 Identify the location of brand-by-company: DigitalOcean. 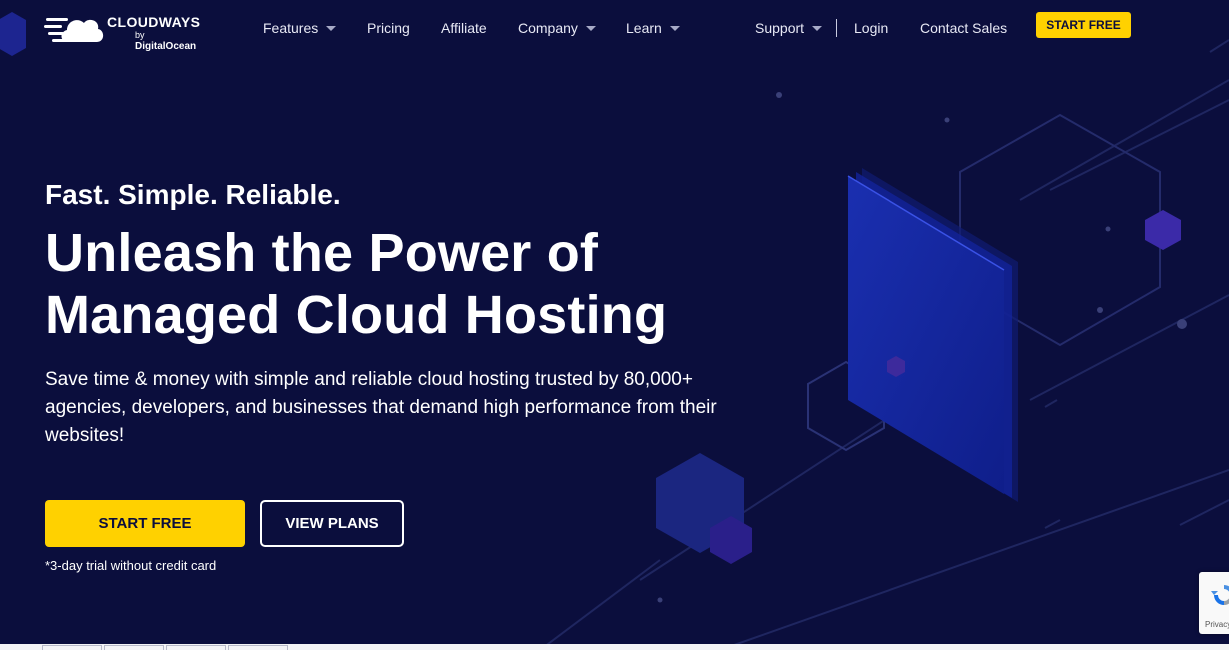
(166, 46).